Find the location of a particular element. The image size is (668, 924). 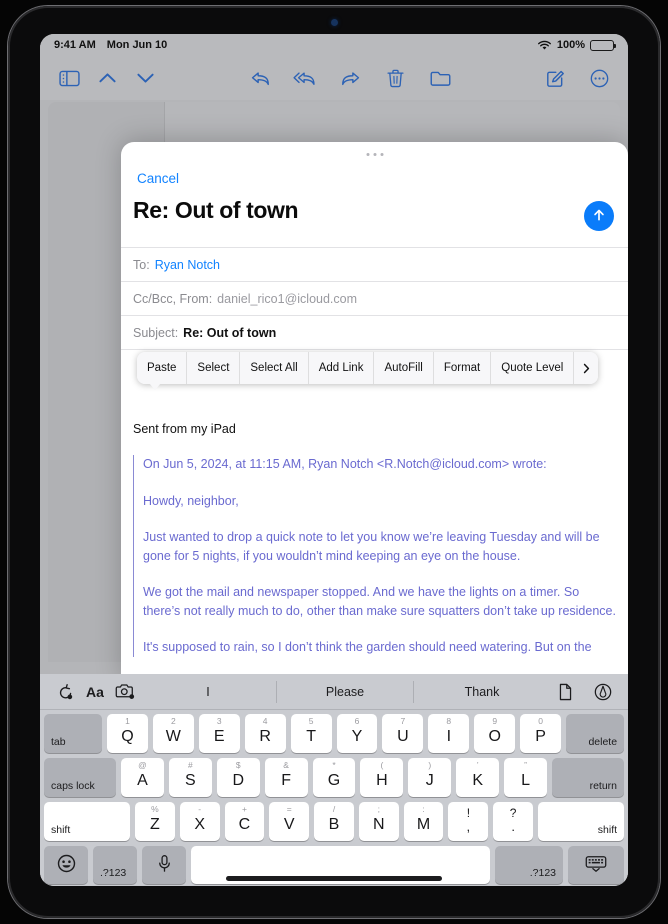

key-v: = V is located at coordinates (289, 821).